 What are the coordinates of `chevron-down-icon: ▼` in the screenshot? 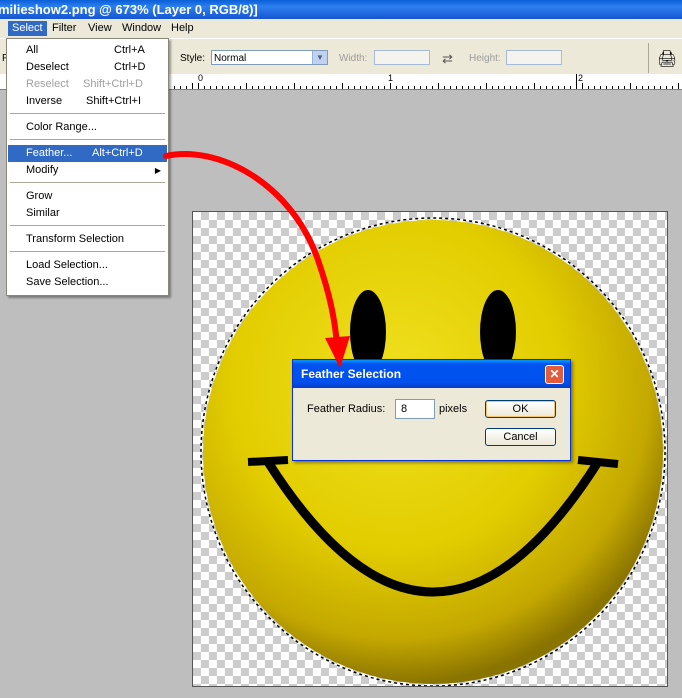 It's located at (319, 57).